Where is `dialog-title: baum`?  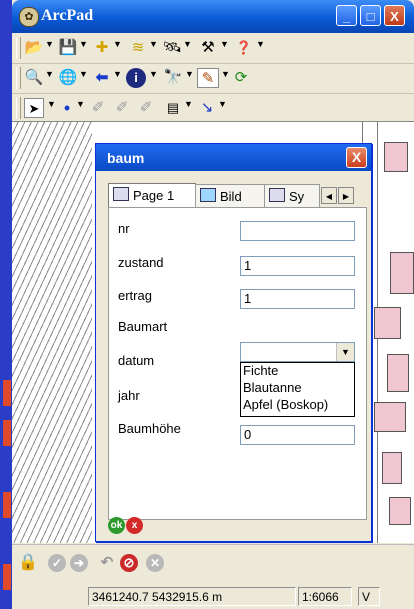
dialog-title: baum is located at coordinates (126, 158).